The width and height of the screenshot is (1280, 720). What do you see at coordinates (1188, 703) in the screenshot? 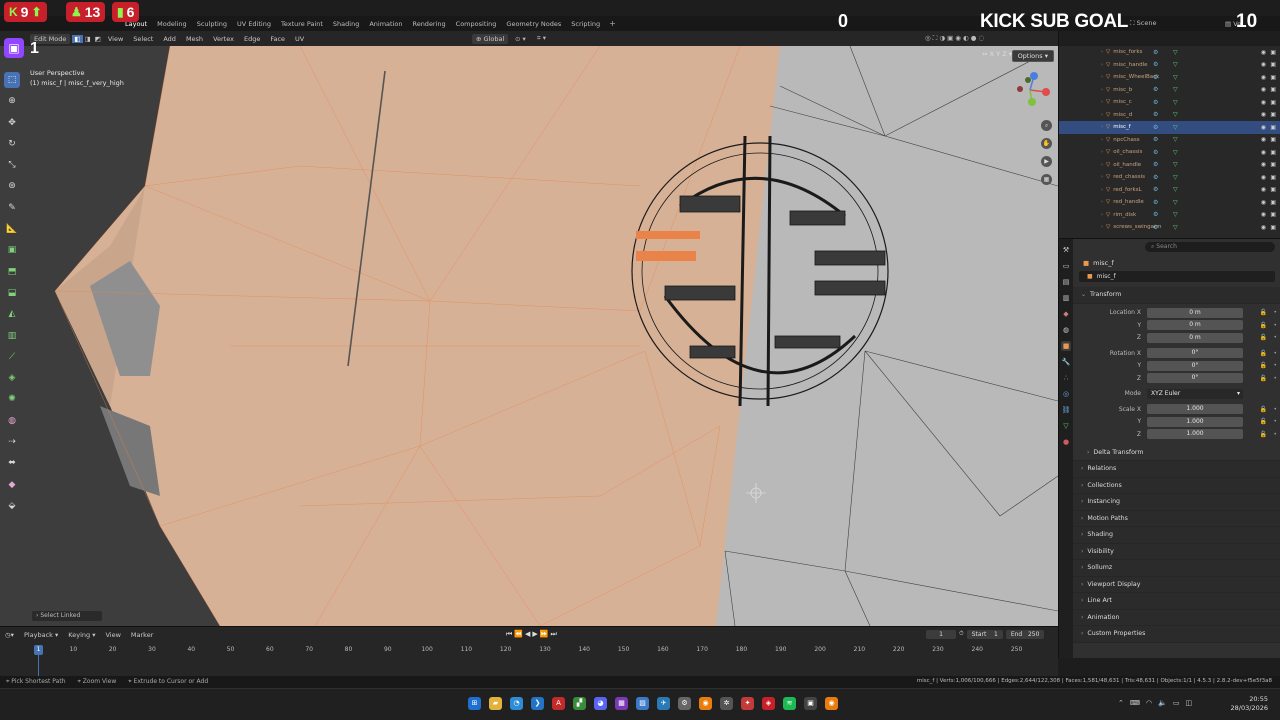
I see `tray-notification-icon: ◫` at bounding box center [1188, 703].